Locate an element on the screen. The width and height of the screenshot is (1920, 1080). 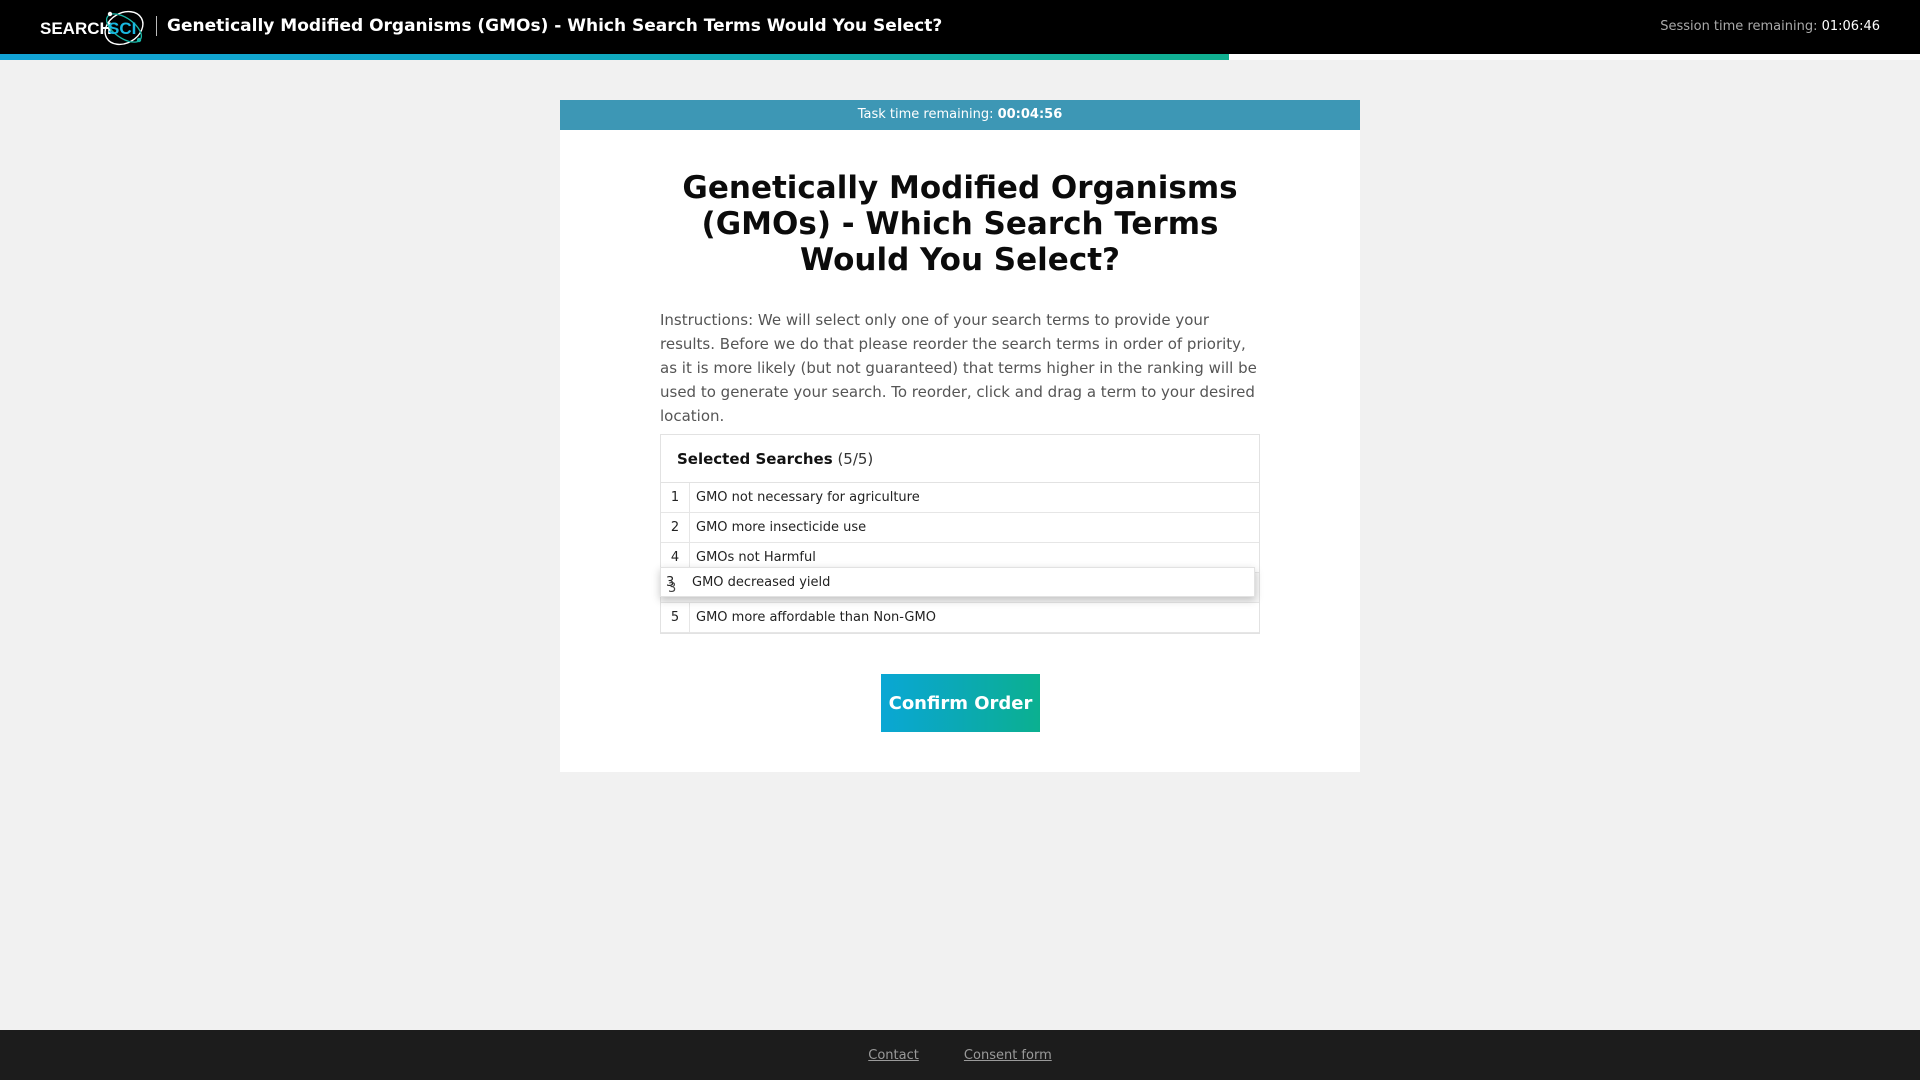
selected-searches-label: Selected Searches is located at coordinates (755, 459).